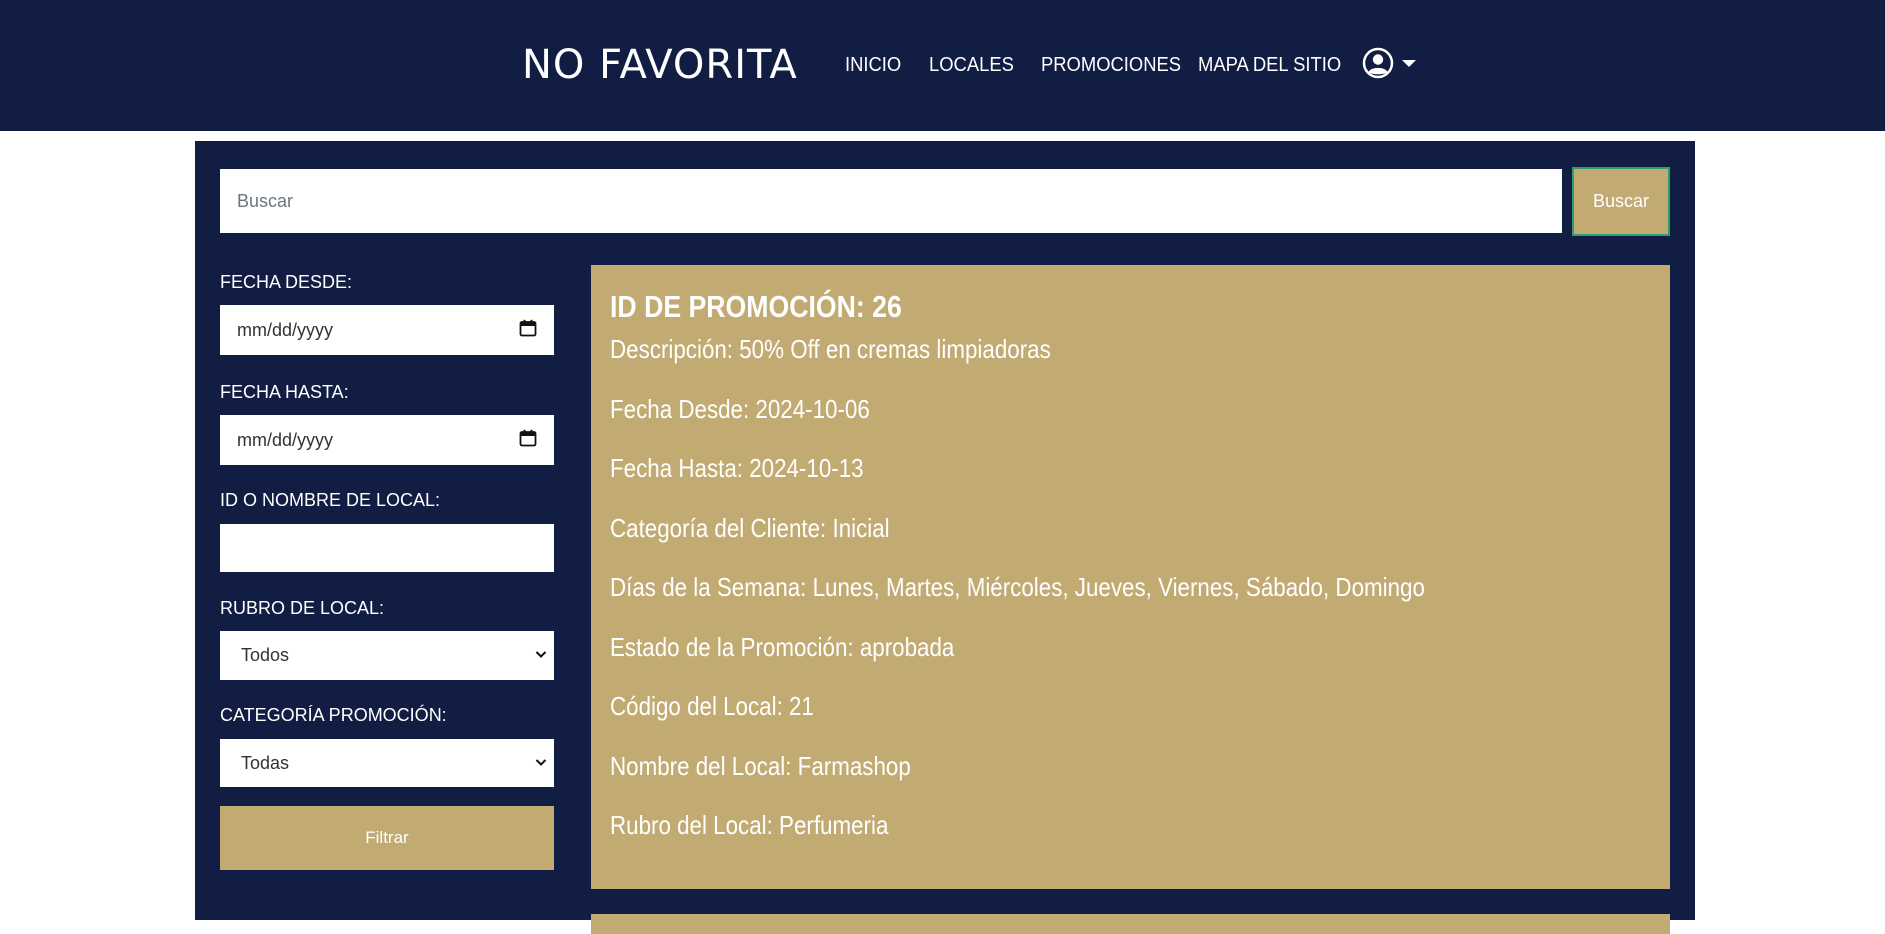 Image resolution: width=1885 pixels, height=934 pixels. I want to click on categoria-selected-value: Todas, so click(265, 762).